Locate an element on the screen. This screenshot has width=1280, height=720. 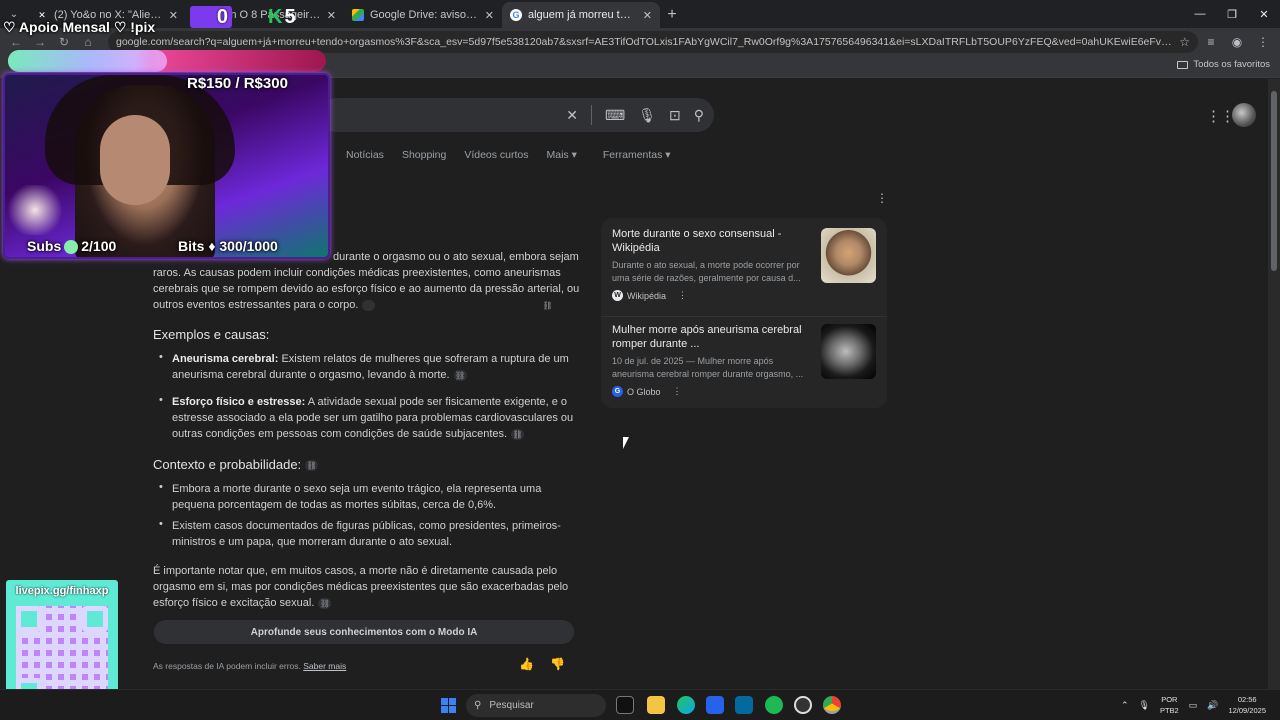
subs-label: Subs is located at coordinates (44, 246).